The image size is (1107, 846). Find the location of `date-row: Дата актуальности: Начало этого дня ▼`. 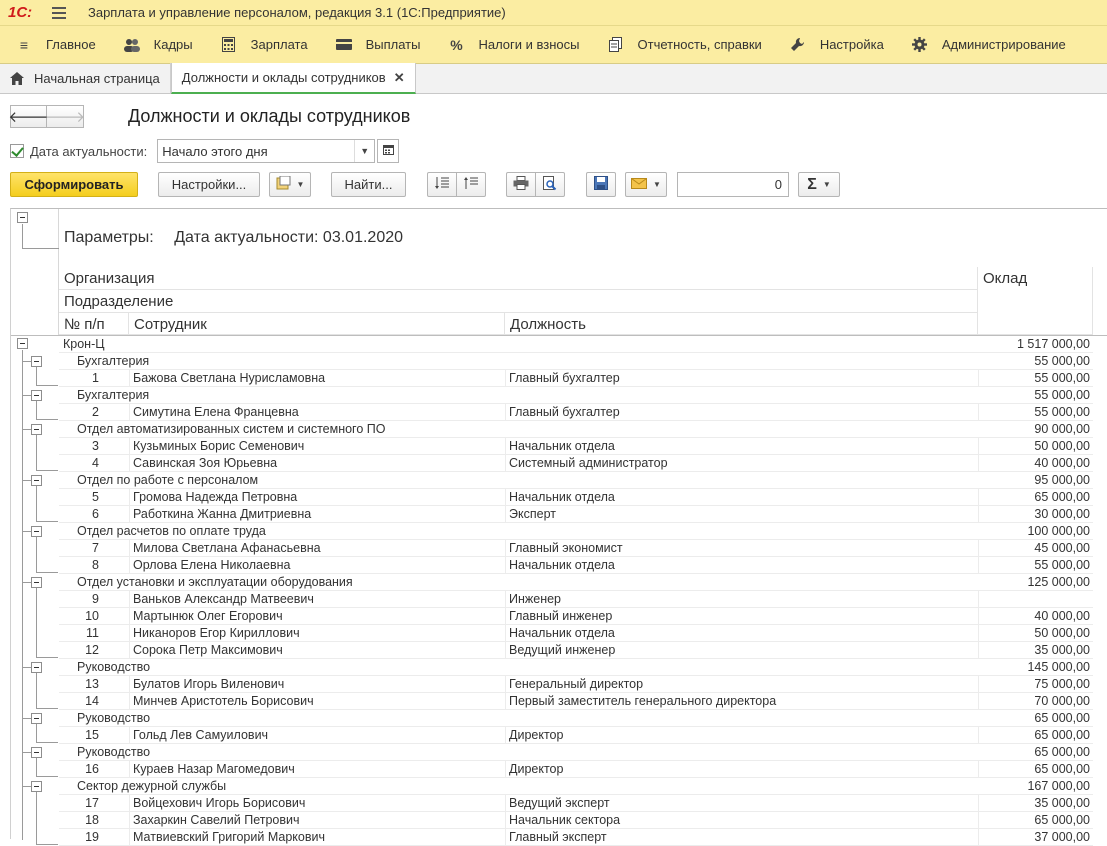

date-row: Дата актуальности: Начало этого дня ▼ is located at coordinates (205, 151).